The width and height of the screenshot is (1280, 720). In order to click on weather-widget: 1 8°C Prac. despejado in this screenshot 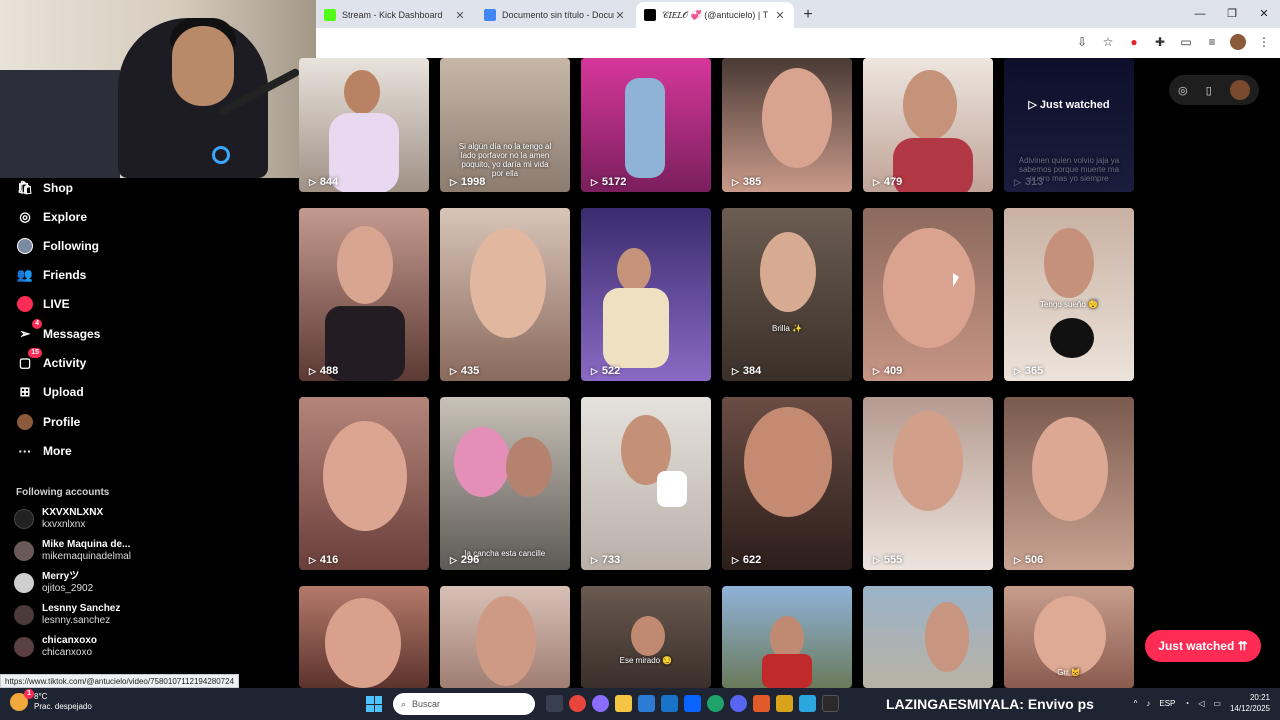, I will do `click(51, 700)`.